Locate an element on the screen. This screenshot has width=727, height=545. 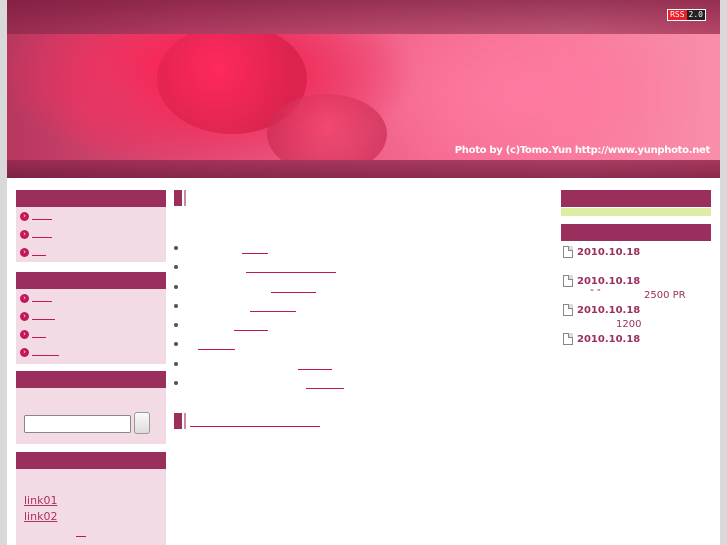
entry-note: 1200 is located at coordinates (629, 324).